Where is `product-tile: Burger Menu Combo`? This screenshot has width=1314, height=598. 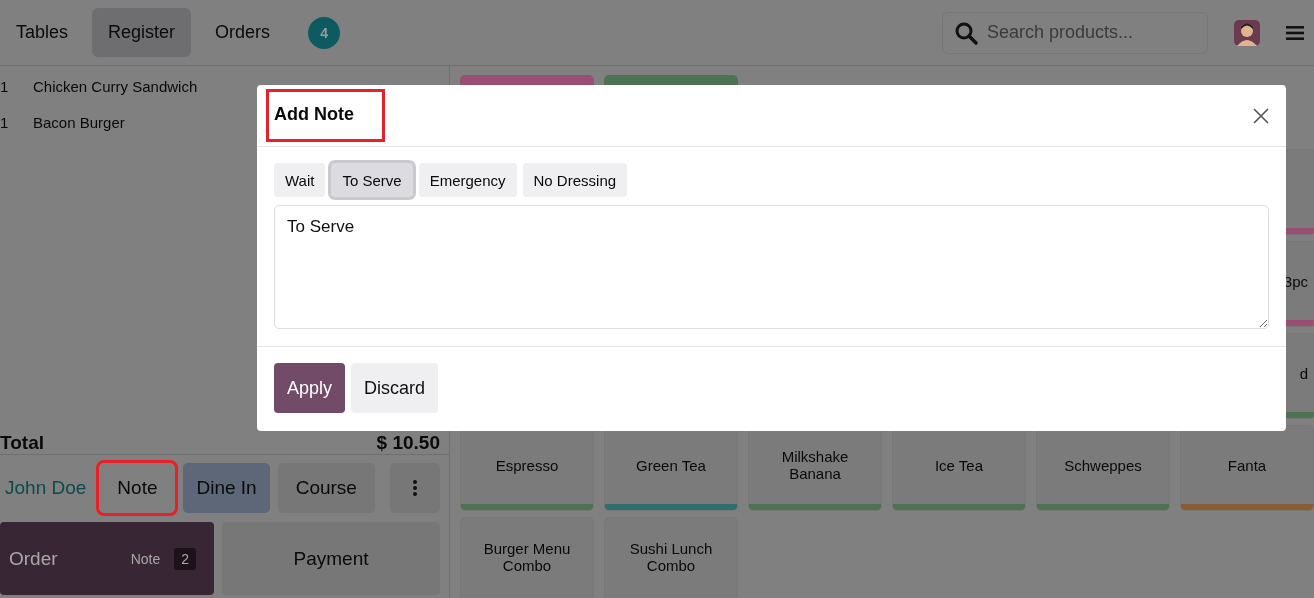 product-tile: Burger Menu Combo is located at coordinates (527, 557).